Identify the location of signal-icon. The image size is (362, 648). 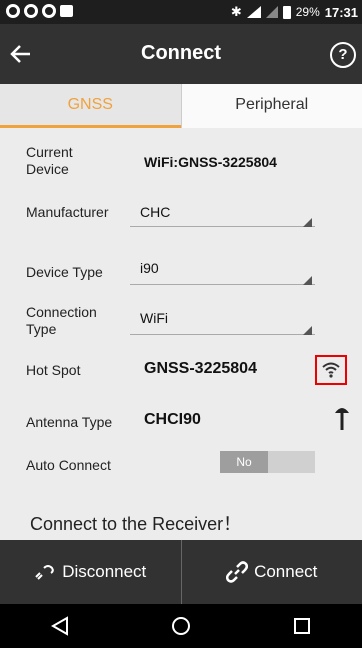
(253, 12).